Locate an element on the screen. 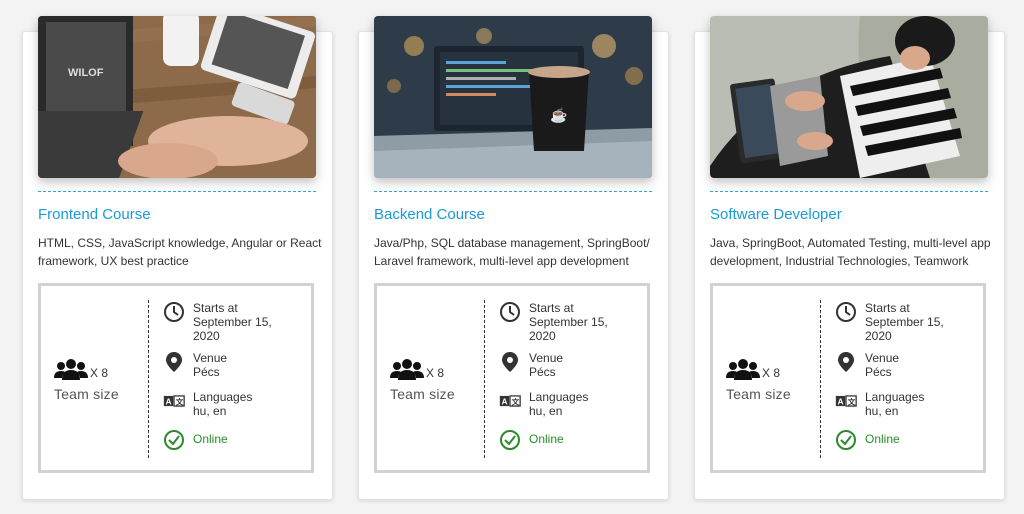 Image resolution: width=1024 pixels, height=514 pixels. course-title: Backend Course is located at coordinates (429, 214).